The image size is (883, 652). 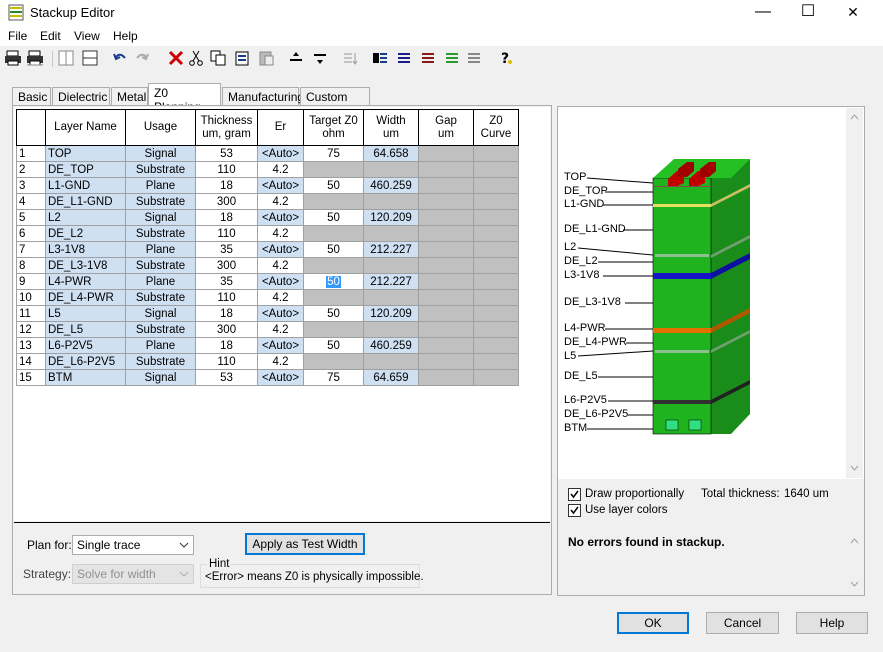 I want to click on width-cell: 64.658, so click(x=391, y=153).